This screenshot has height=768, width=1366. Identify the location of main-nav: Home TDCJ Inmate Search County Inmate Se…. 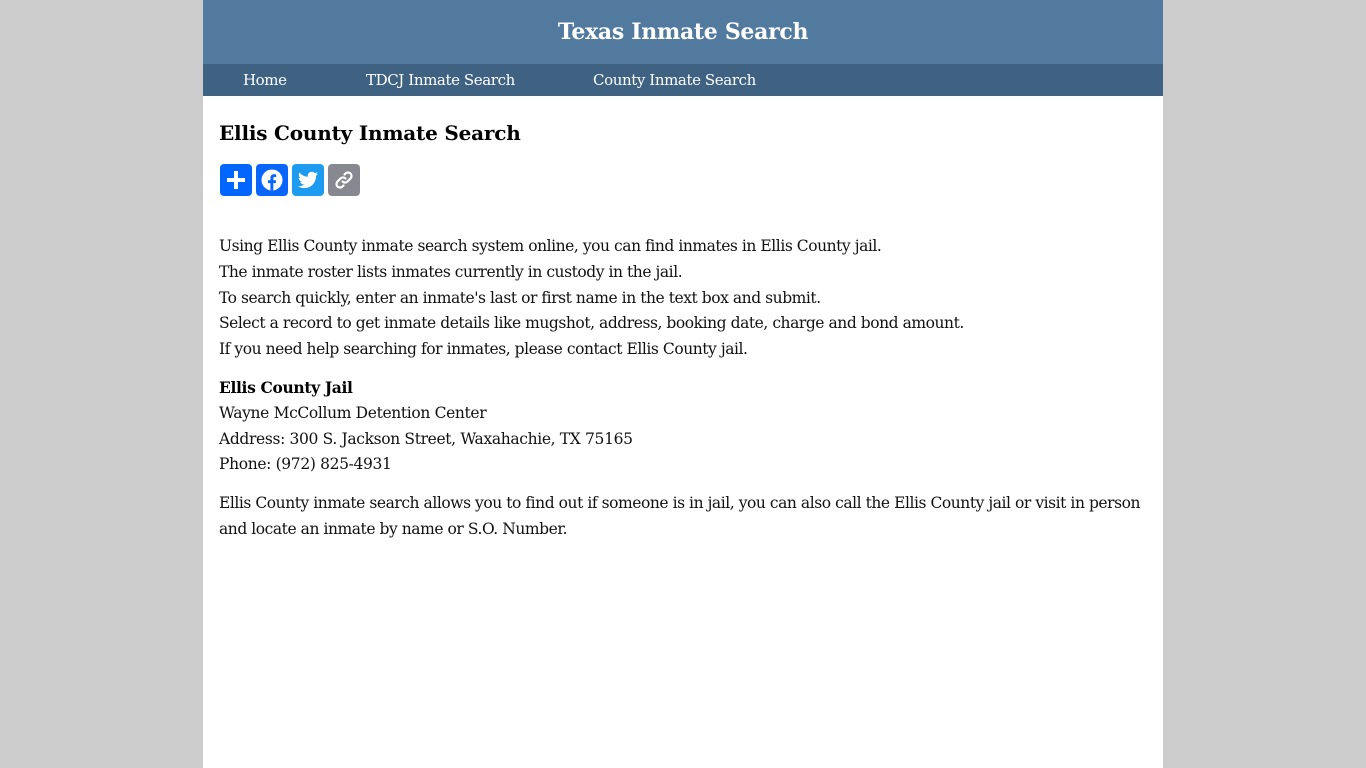
(683, 80).